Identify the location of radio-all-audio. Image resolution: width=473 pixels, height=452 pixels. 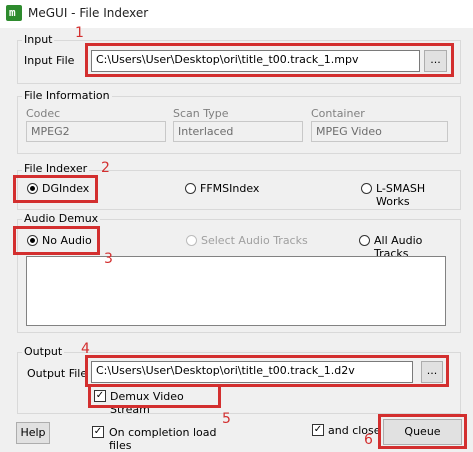
(364, 240).